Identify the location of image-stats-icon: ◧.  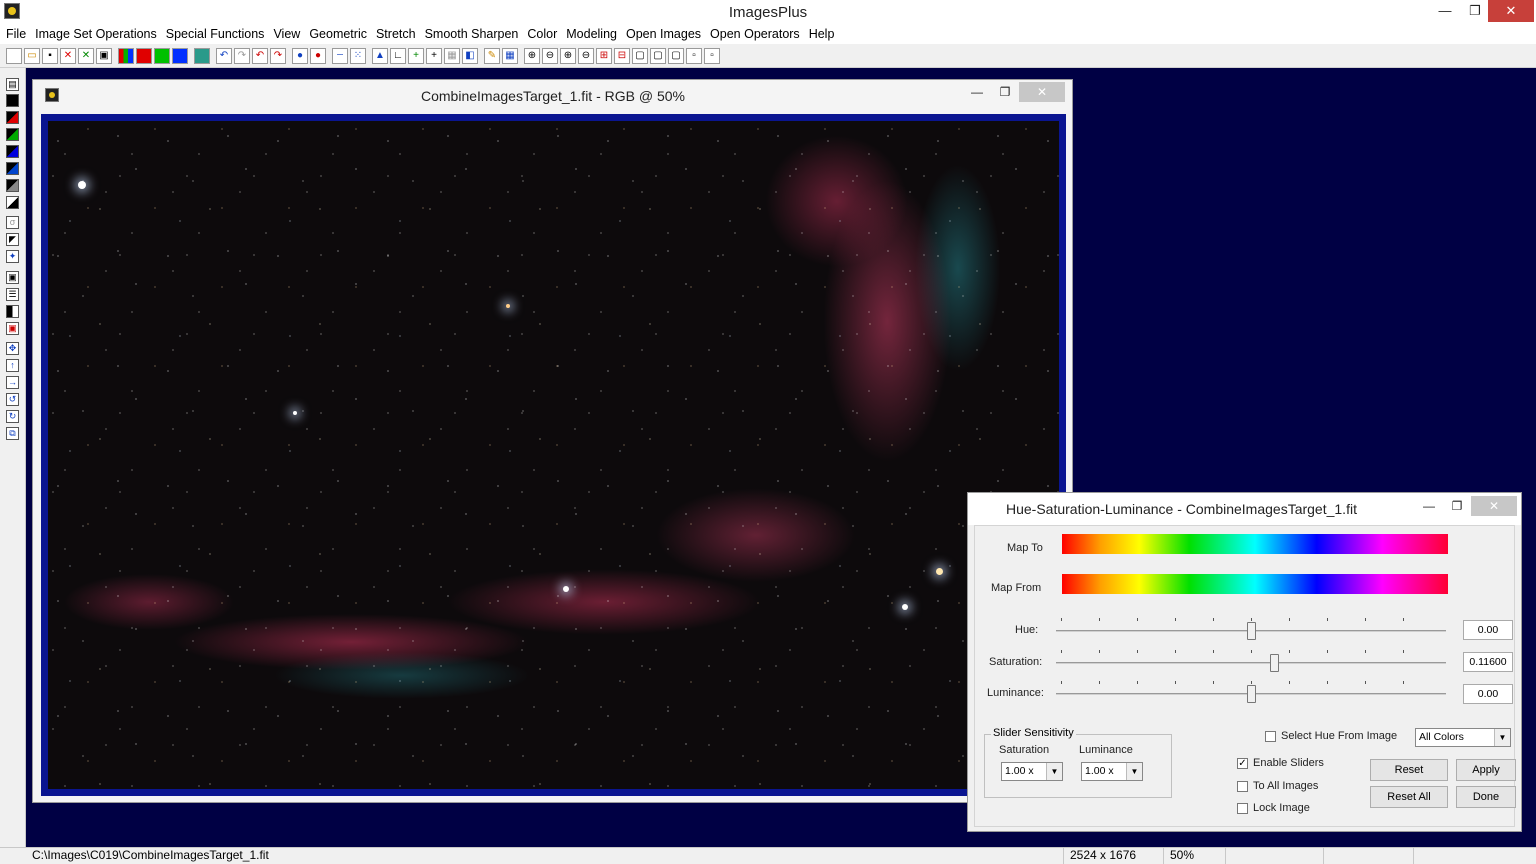
(470, 55).